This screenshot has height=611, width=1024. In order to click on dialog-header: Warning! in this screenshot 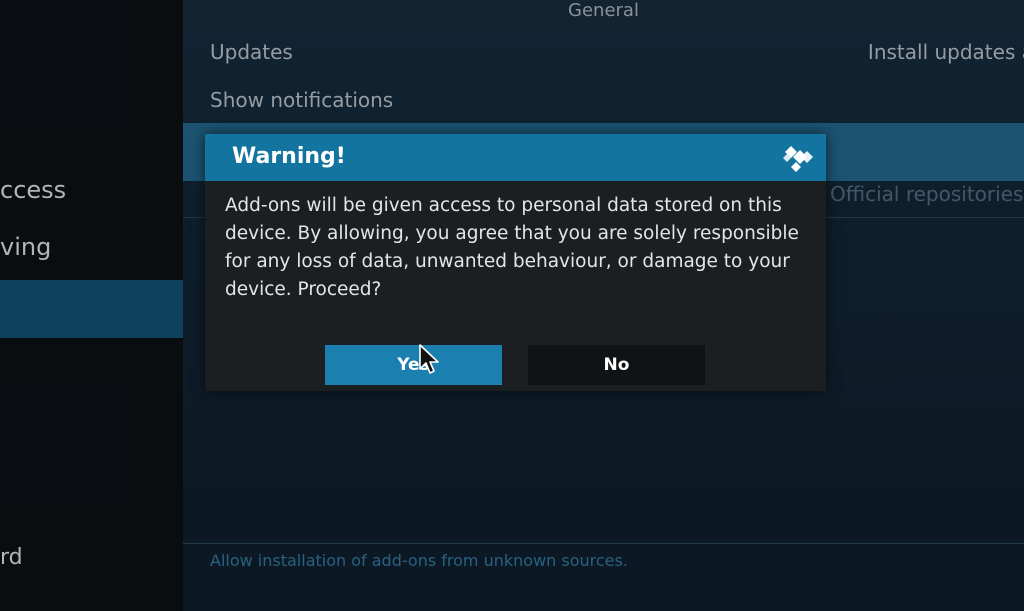, I will do `click(515, 157)`.